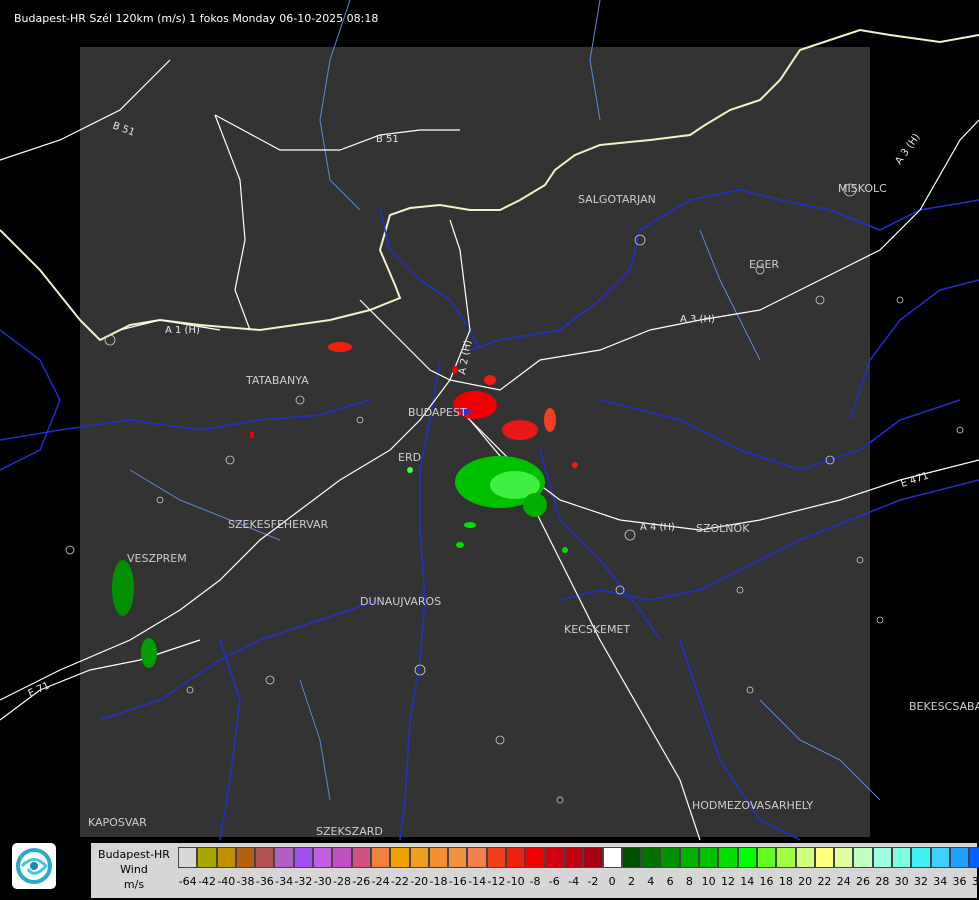 This screenshot has height=900, width=979. Describe the element at coordinates (515, 881) in the screenshot. I see `legend-tick-label: -10` at that location.